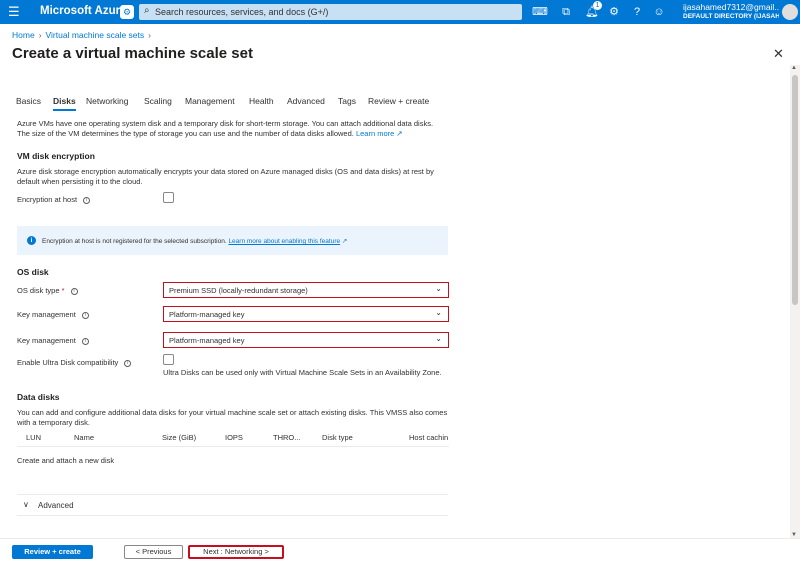 The width and height of the screenshot is (800, 563). Describe the element at coordinates (234, 437) in the screenshot. I see `column-header-iops: IOPS` at that location.